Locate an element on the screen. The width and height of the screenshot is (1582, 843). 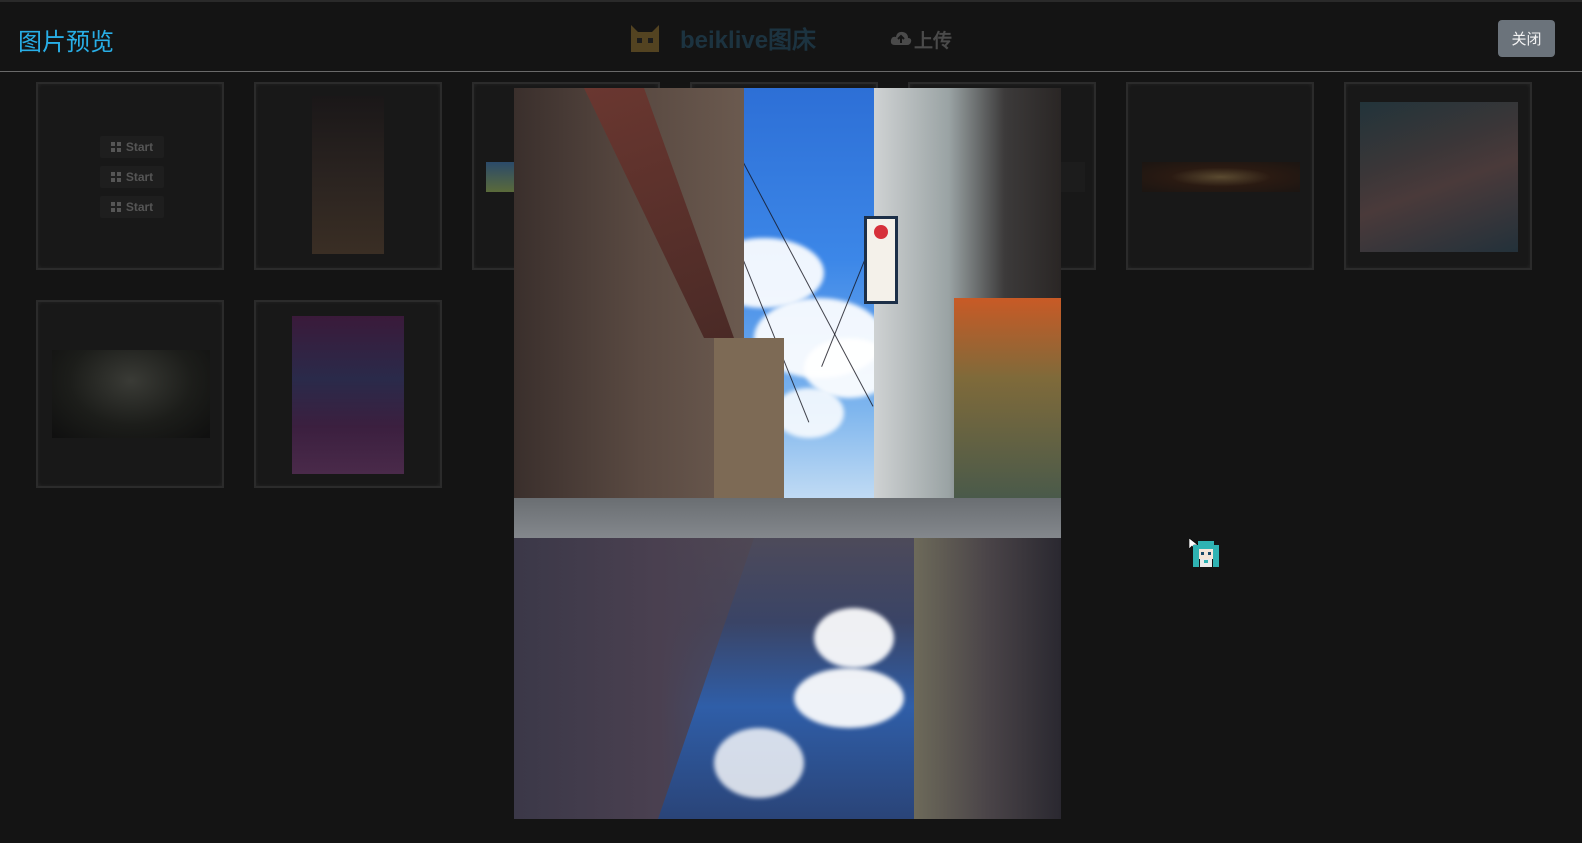
close-button: 关闭 is located at coordinates (1526, 38).